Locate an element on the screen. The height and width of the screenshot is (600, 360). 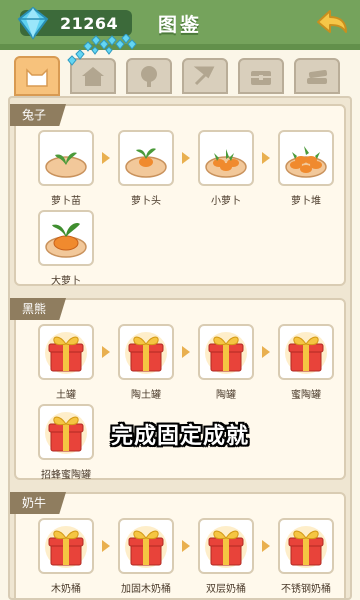
cat-icon is located at coordinates (37, 77).